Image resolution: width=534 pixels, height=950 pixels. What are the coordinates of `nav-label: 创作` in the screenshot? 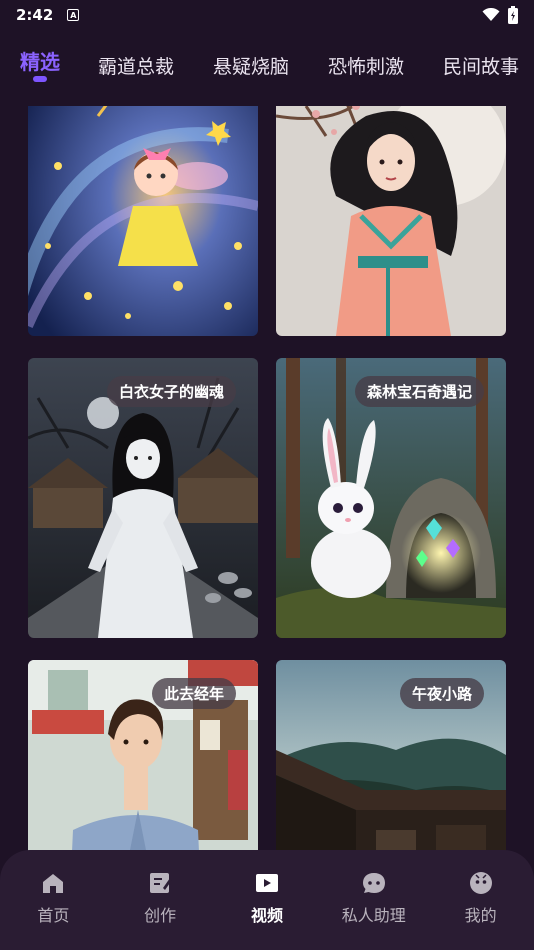 It's located at (160, 915).